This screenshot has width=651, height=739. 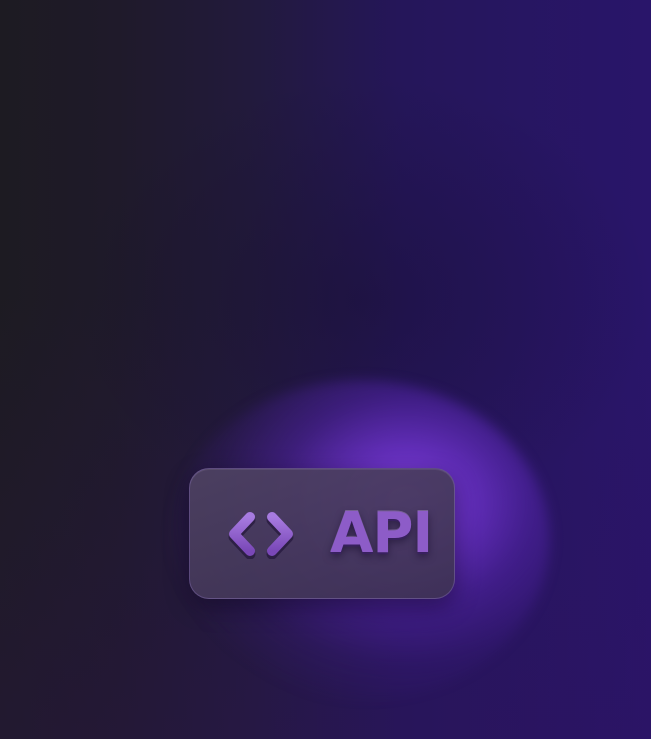 What do you see at coordinates (381, 533) in the screenshot?
I see `api-label: API` at bounding box center [381, 533].